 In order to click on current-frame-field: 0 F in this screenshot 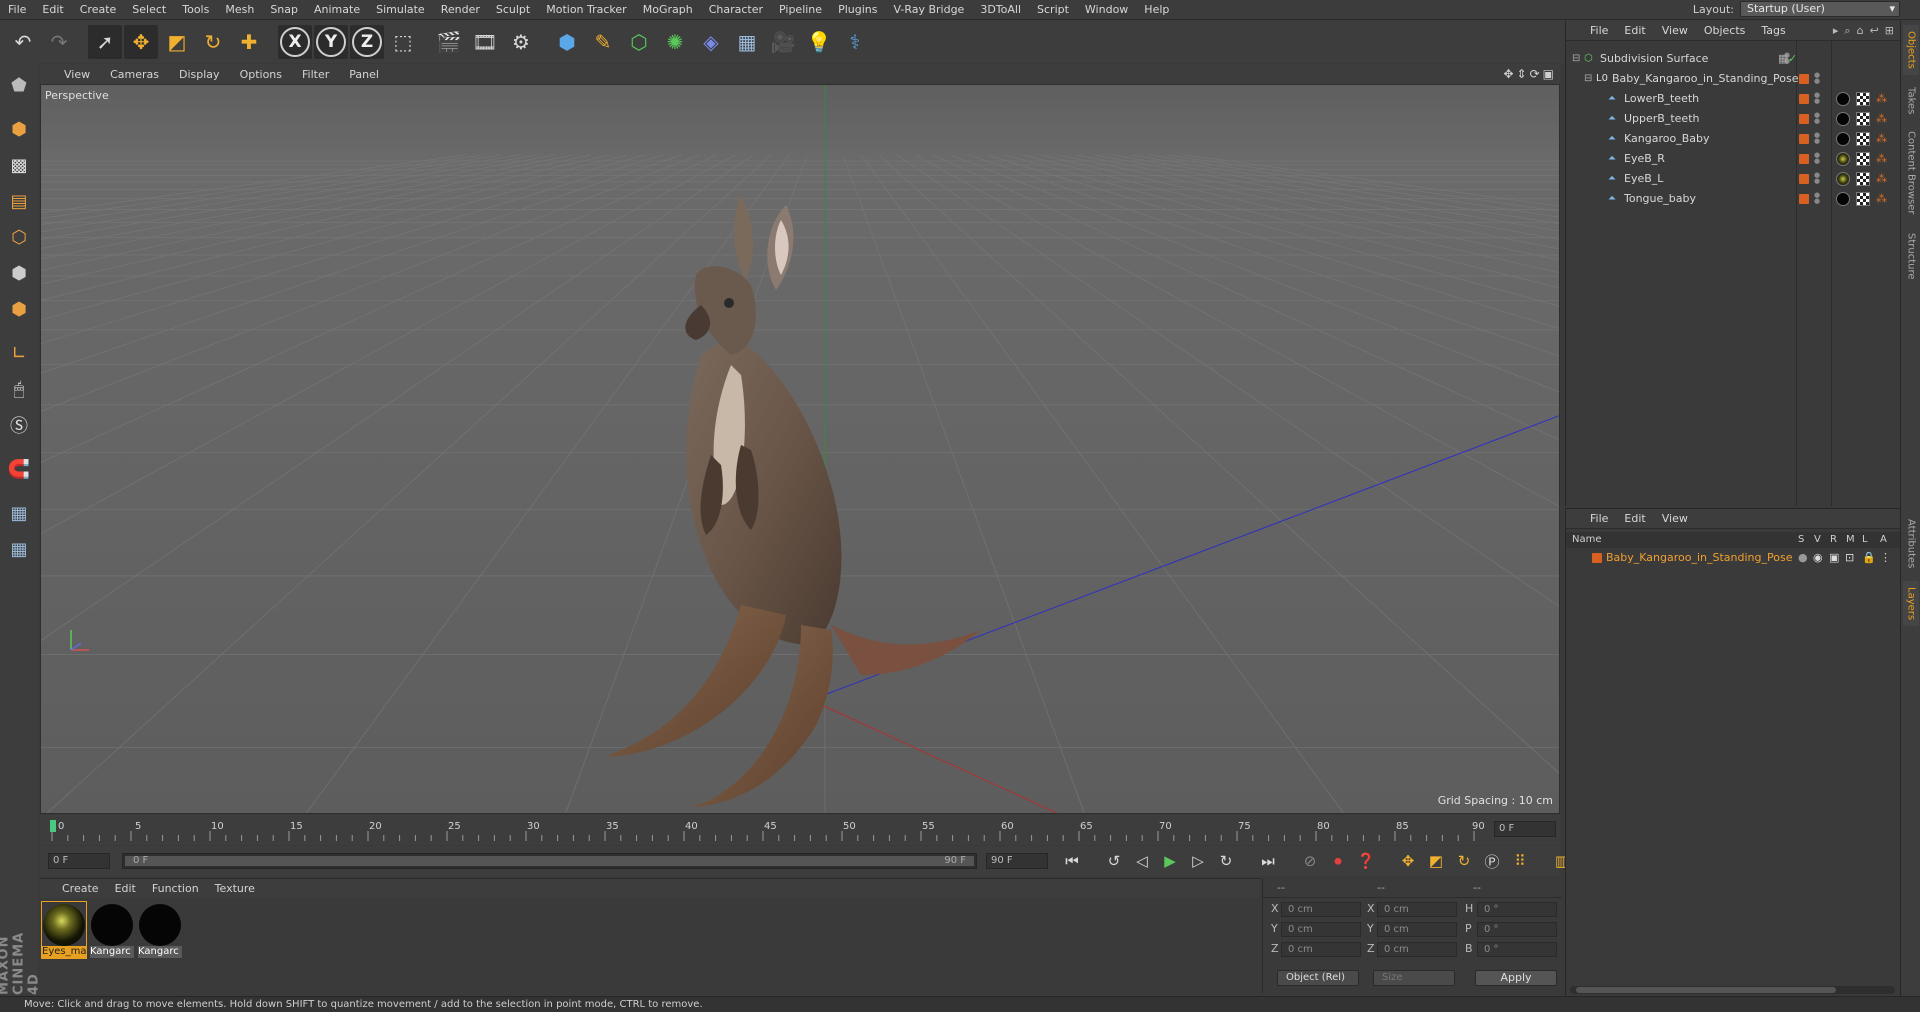, I will do `click(1525, 829)`.